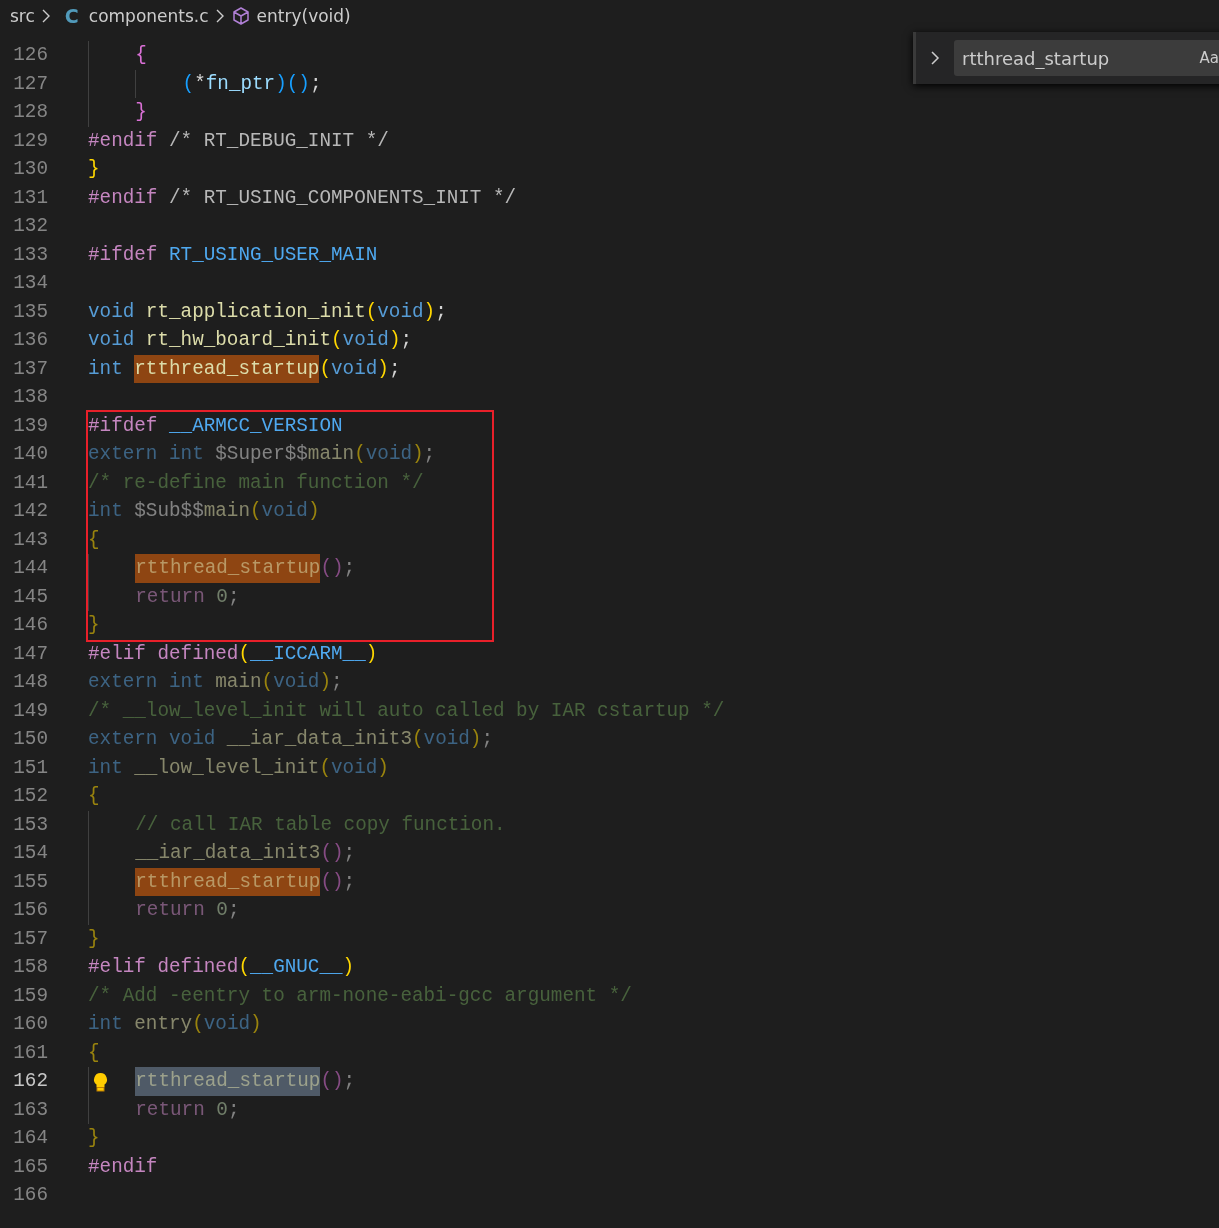 This screenshot has height=1228, width=1219. What do you see at coordinates (250, 340) in the screenshot?
I see `code-line: void rt_hw_board_init(void);` at bounding box center [250, 340].